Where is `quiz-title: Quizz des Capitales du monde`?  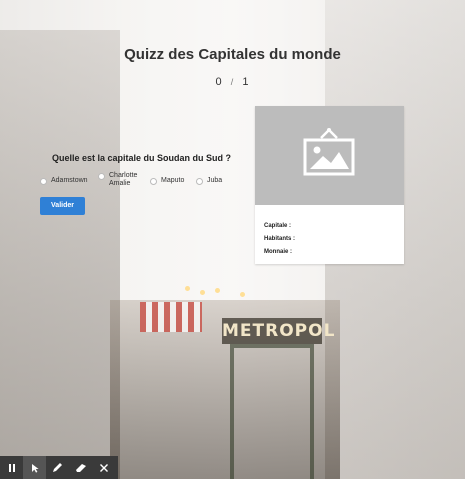
quiz-title: Quizz des Capitales du monde is located at coordinates (232, 54).